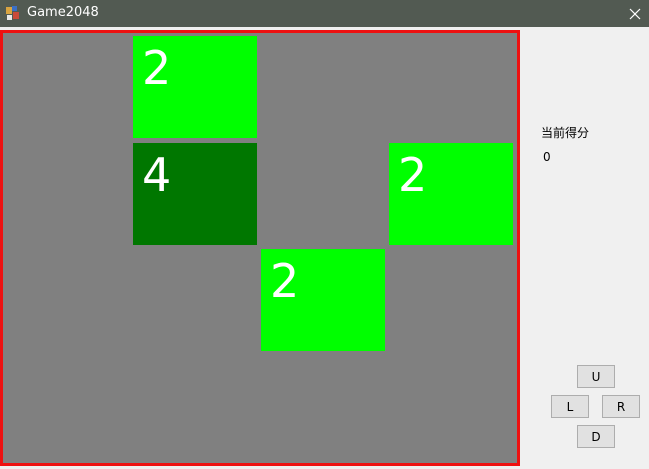 This screenshot has width=649, height=469. Describe the element at coordinates (596, 436) in the screenshot. I see `move-down-button: D` at that location.